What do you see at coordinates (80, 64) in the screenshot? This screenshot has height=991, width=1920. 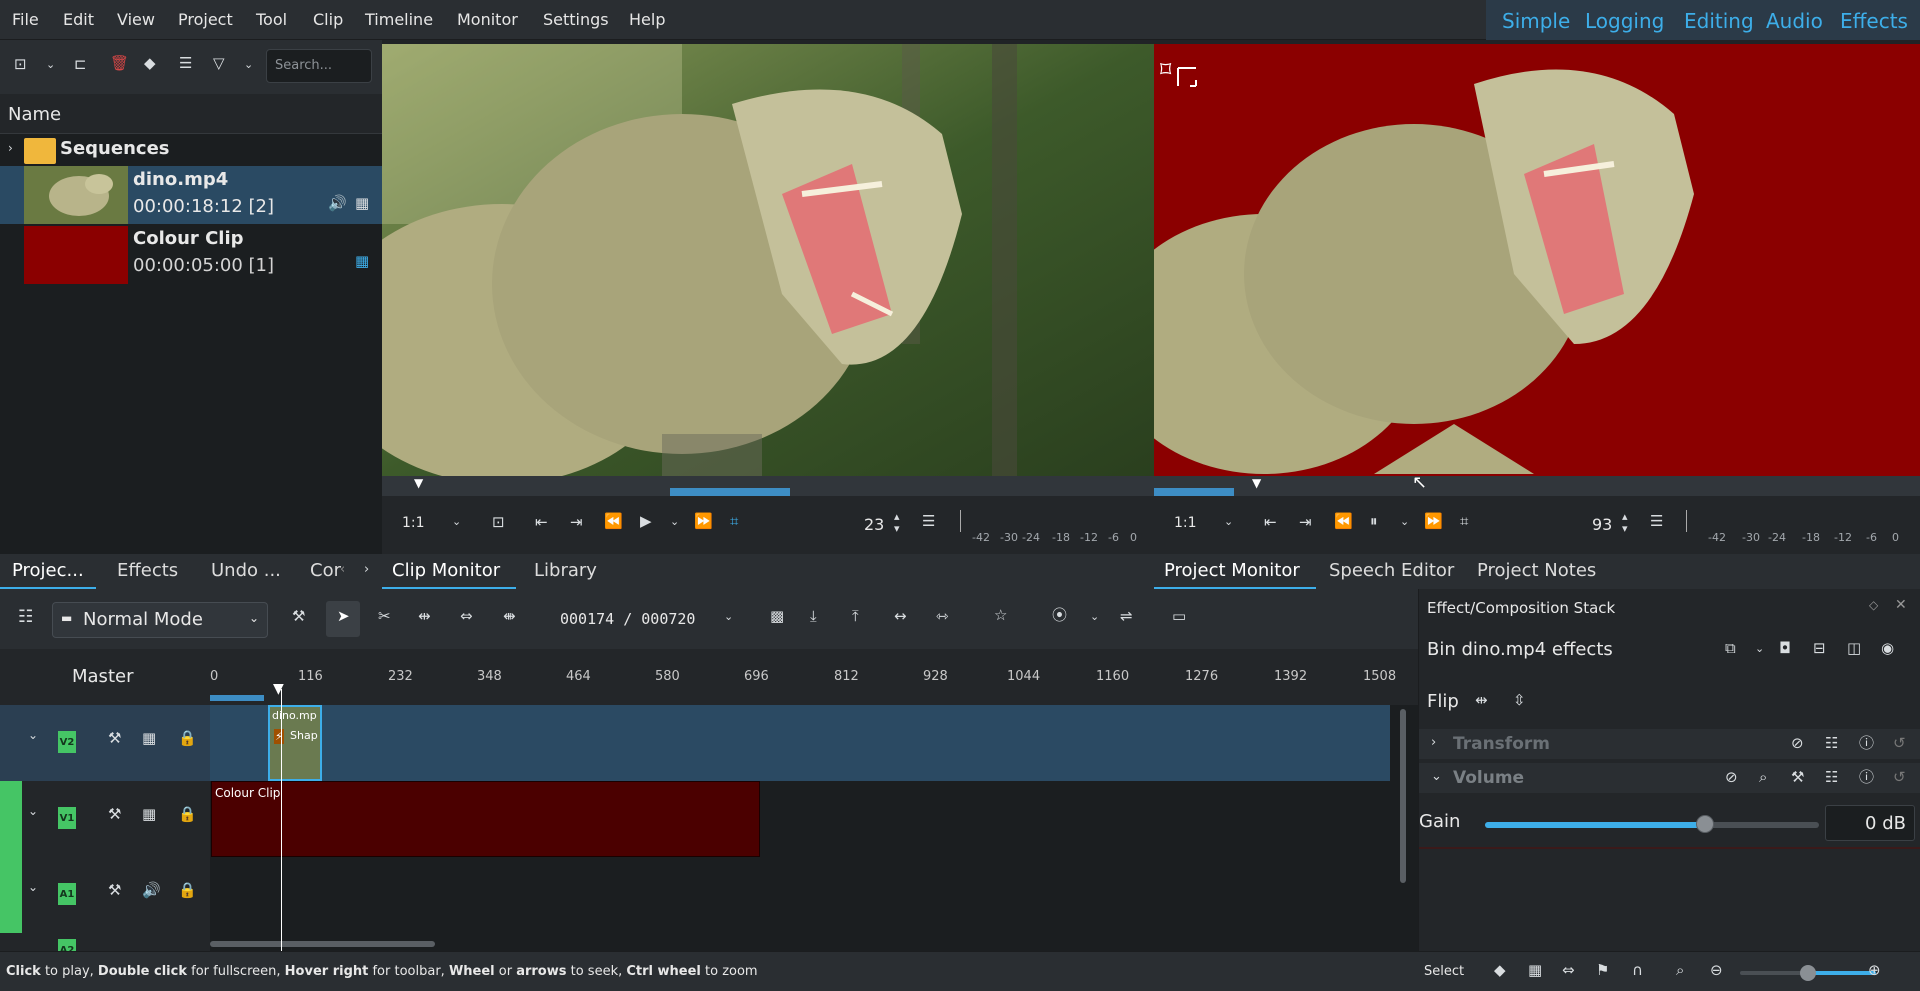 I see `add-folder-icon: ⊏` at bounding box center [80, 64].